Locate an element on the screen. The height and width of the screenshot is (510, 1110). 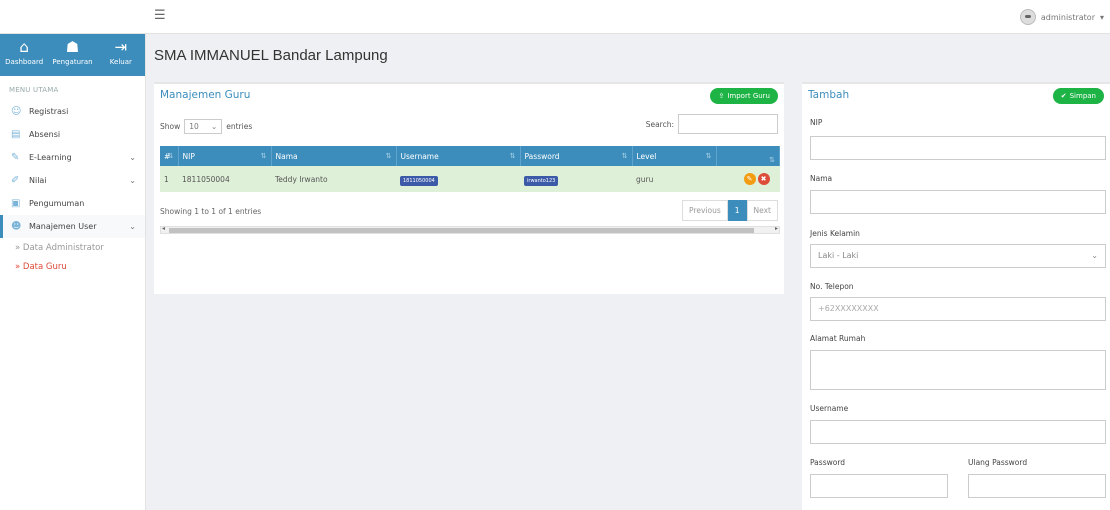
dashboard-button: ⌂ Dashboard is located at coordinates (24, 55).